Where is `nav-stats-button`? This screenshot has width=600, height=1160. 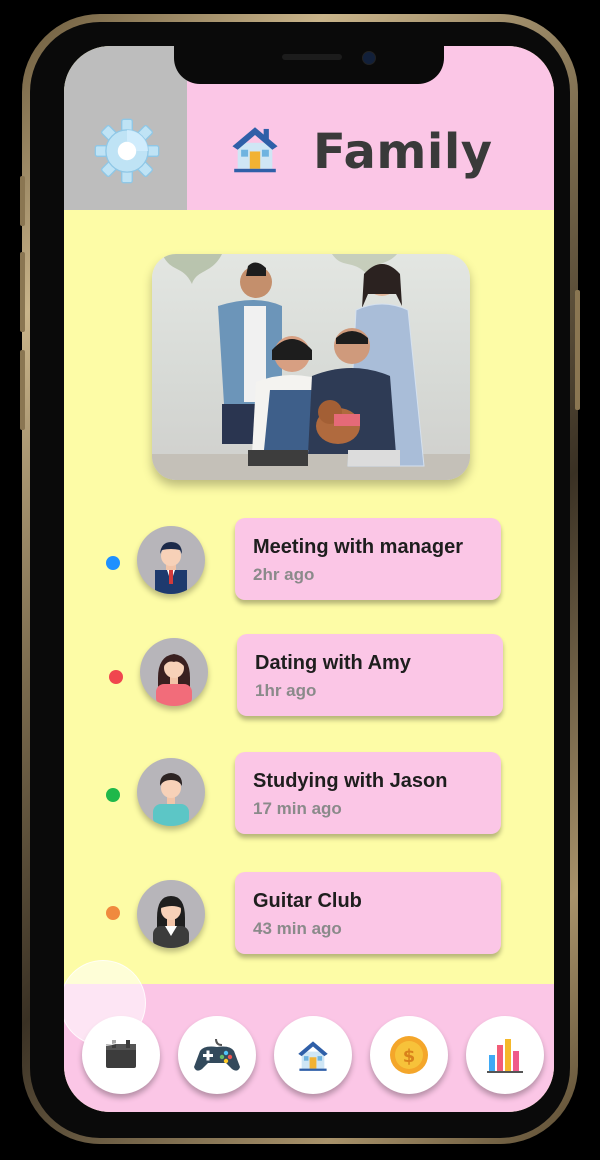
nav-stats-button is located at coordinates (505, 1055).